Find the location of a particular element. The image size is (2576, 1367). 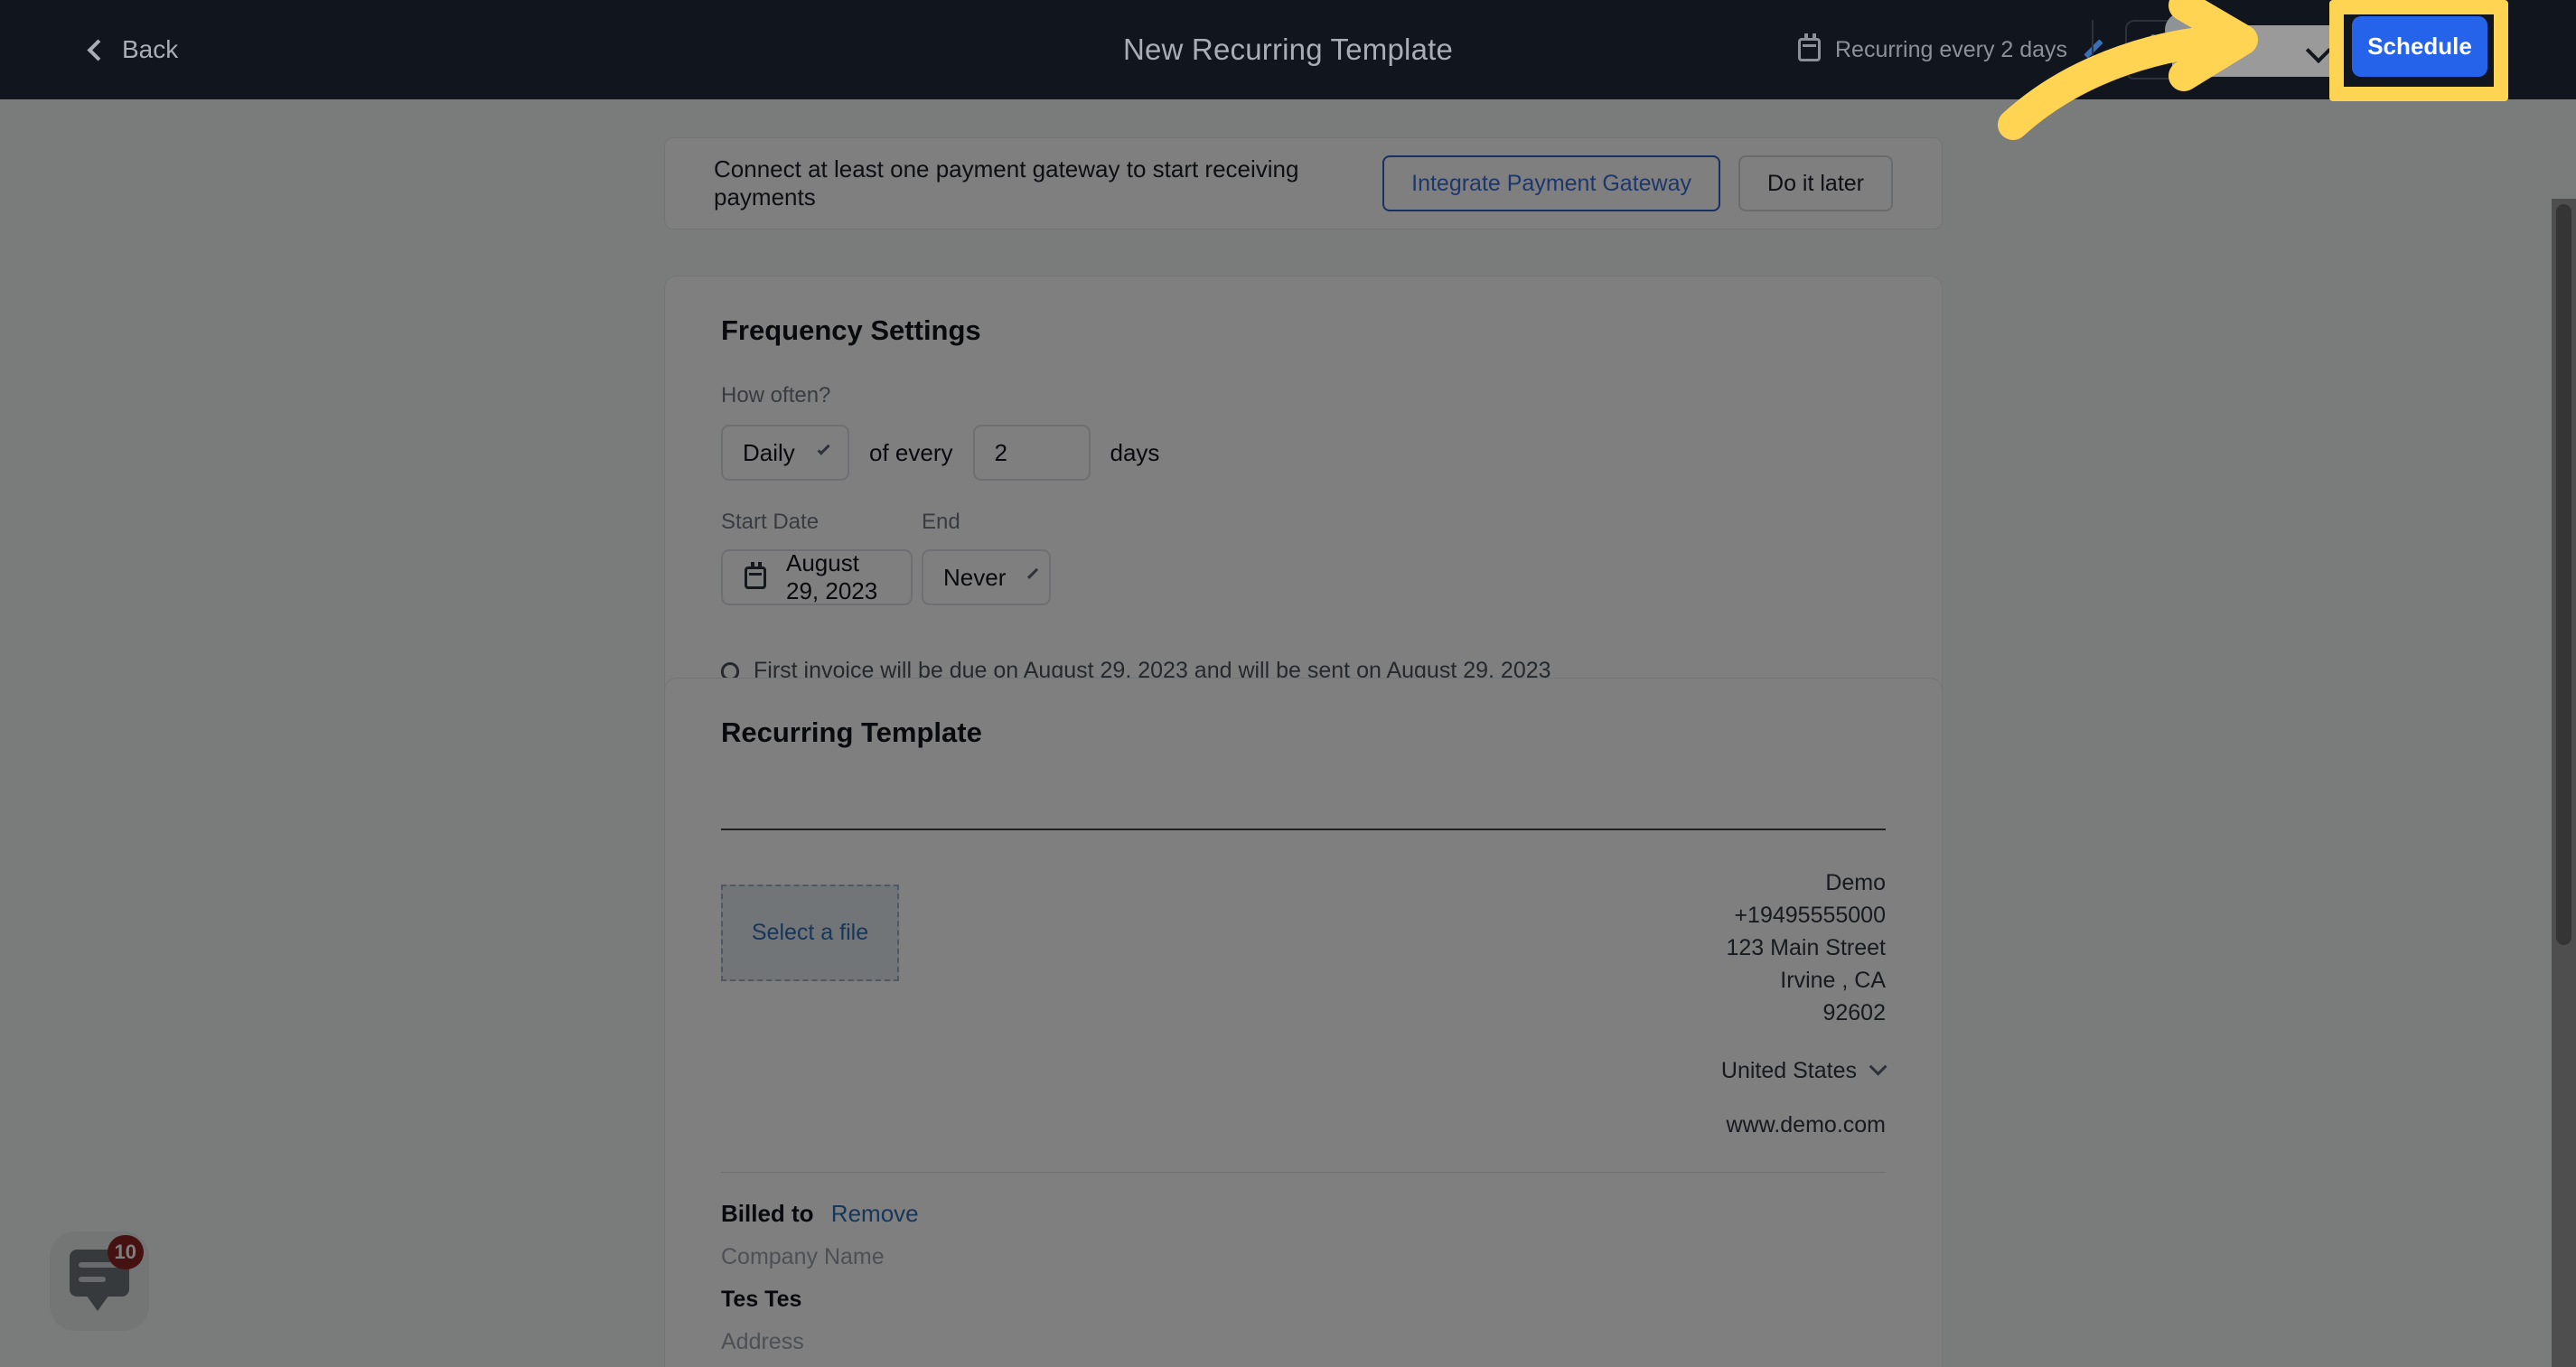

chat-widget-button: 10 is located at coordinates (99, 1281).